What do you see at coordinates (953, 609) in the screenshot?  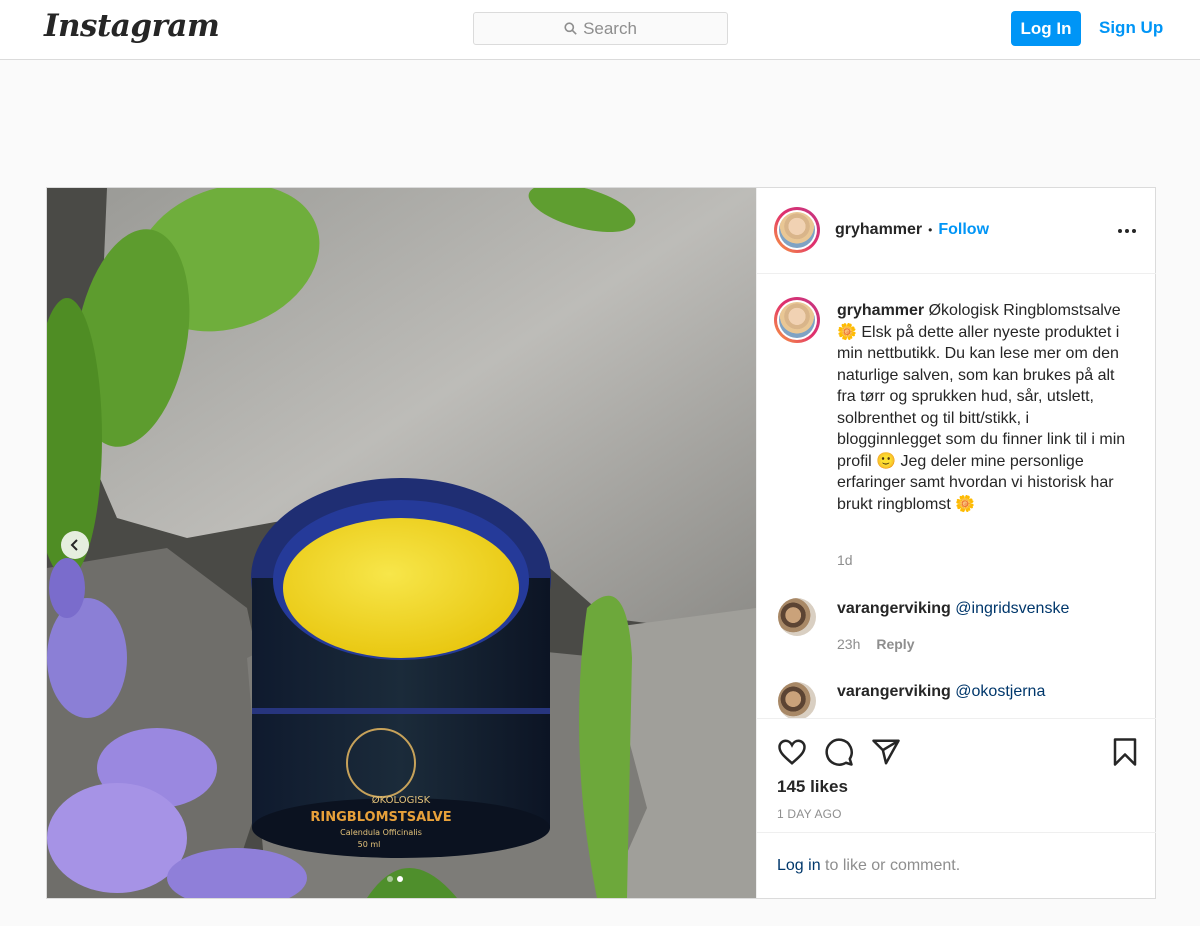 I see `comment-item: varangerviking @ingridsvenske` at bounding box center [953, 609].